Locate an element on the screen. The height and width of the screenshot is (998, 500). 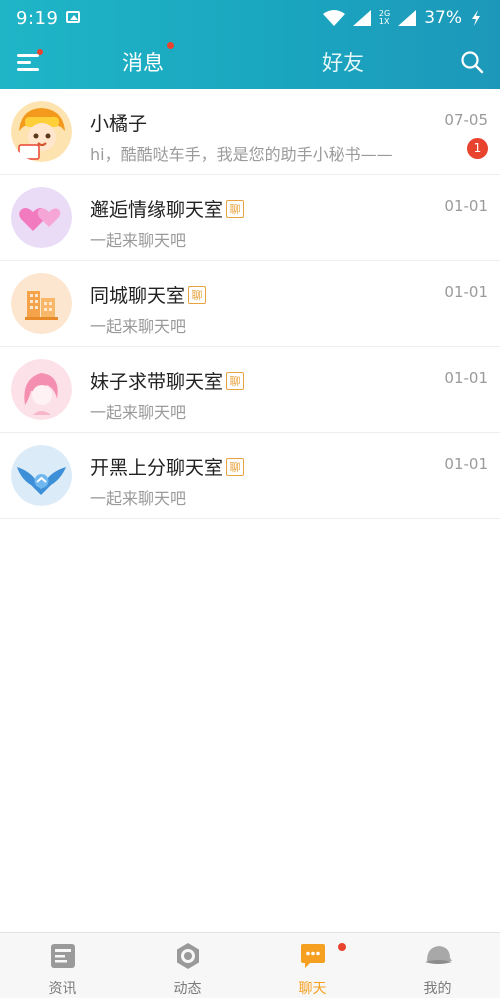
conversation-row-tongcheng: 同城聊天室聊 一起来聊天吧 01-01 is located at coordinates (250, 304).